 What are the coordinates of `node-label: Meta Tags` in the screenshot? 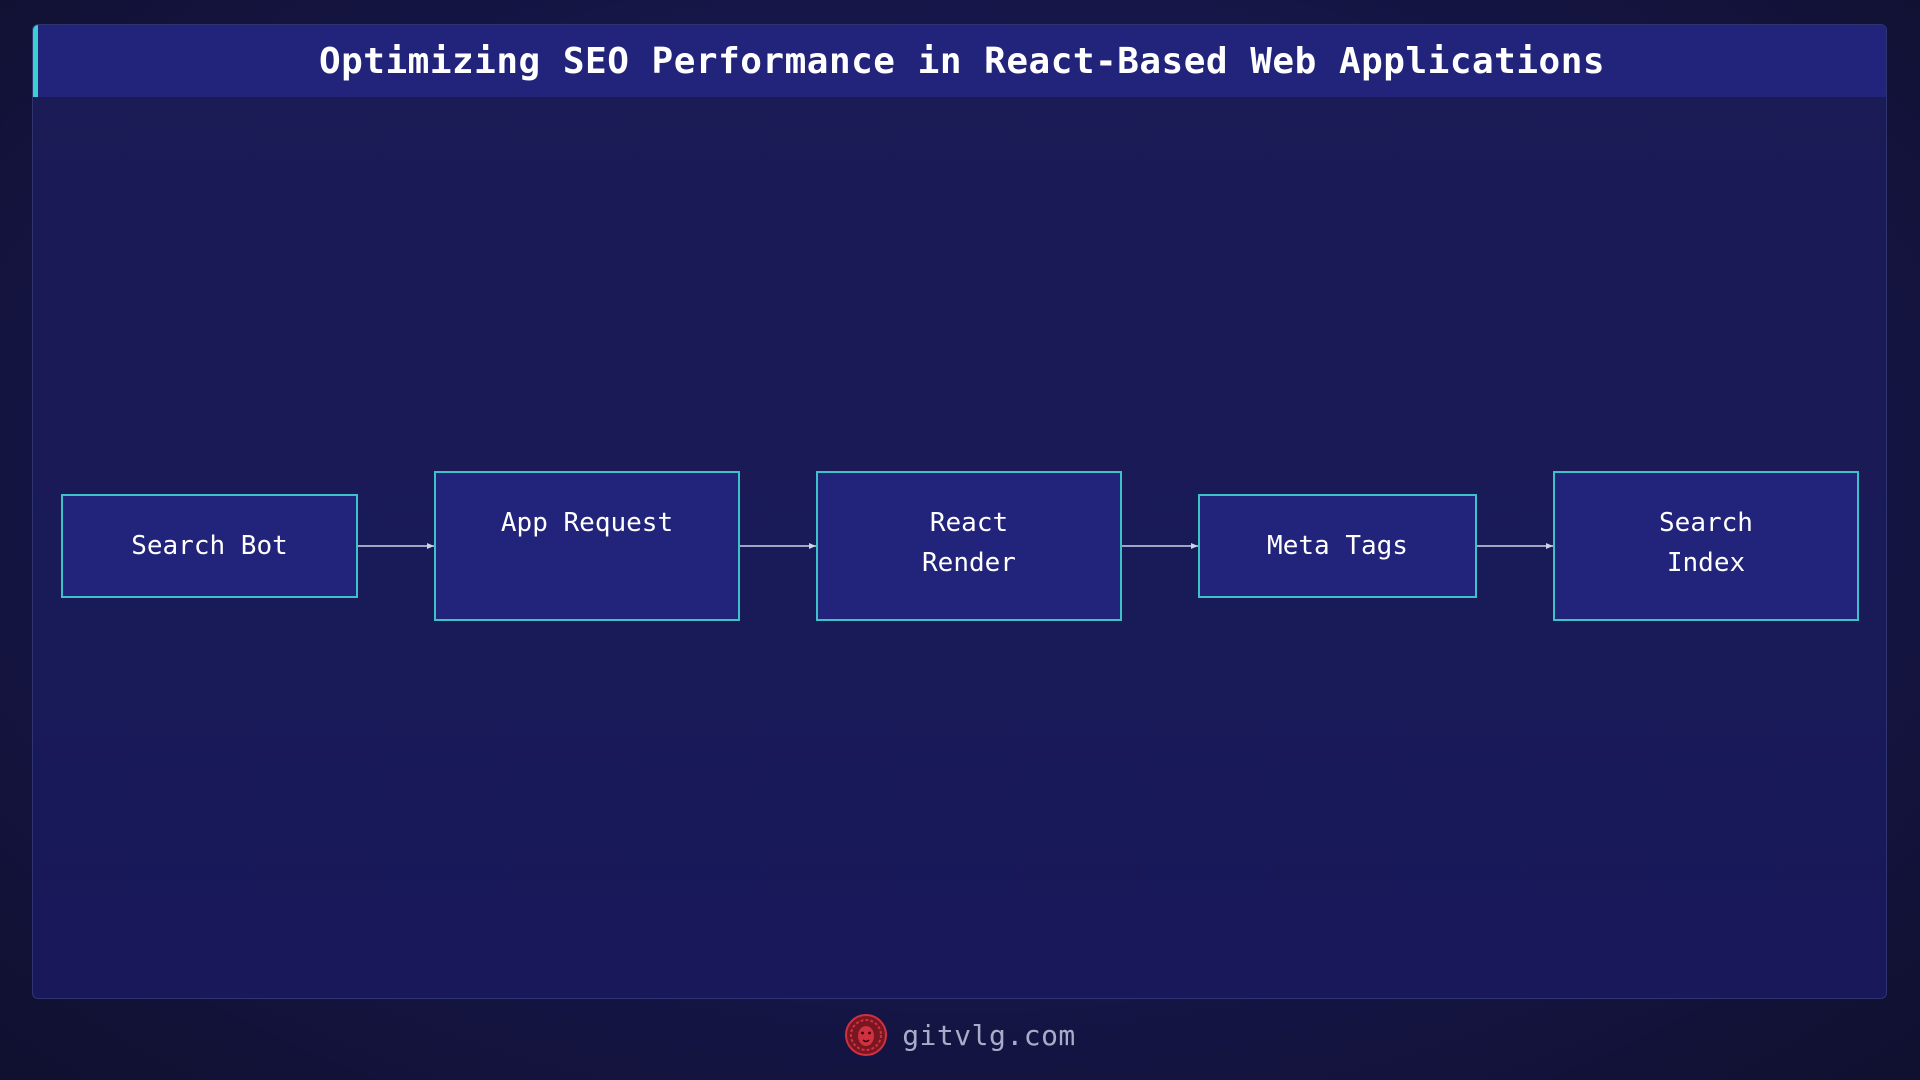 It's located at (1337, 546).